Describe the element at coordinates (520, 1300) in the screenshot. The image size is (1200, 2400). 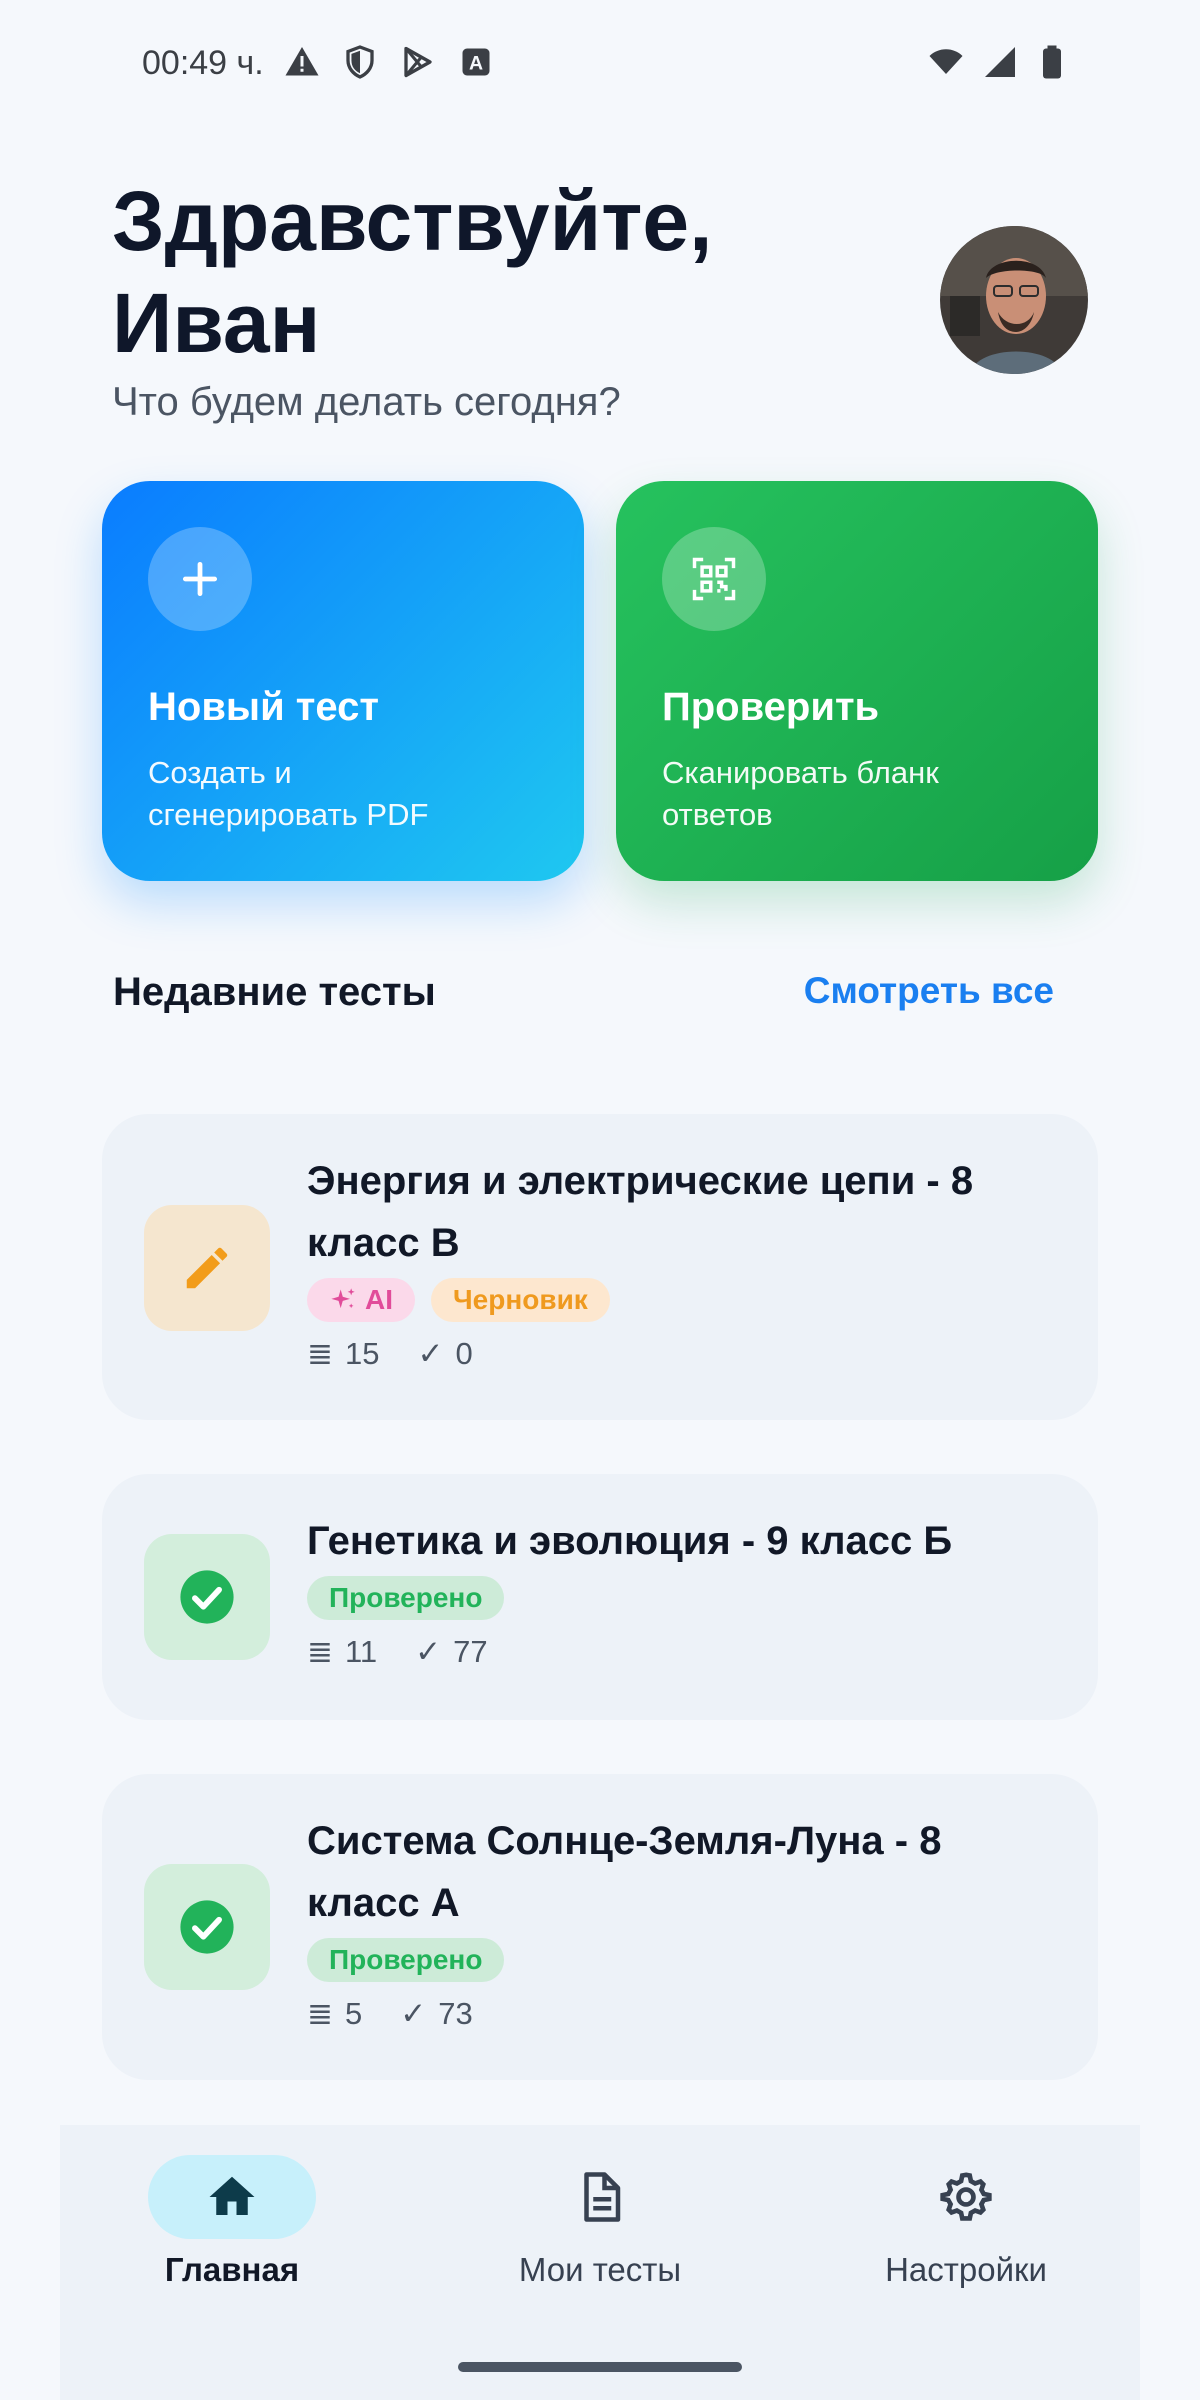
I see `status-badge: Черновик` at that location.